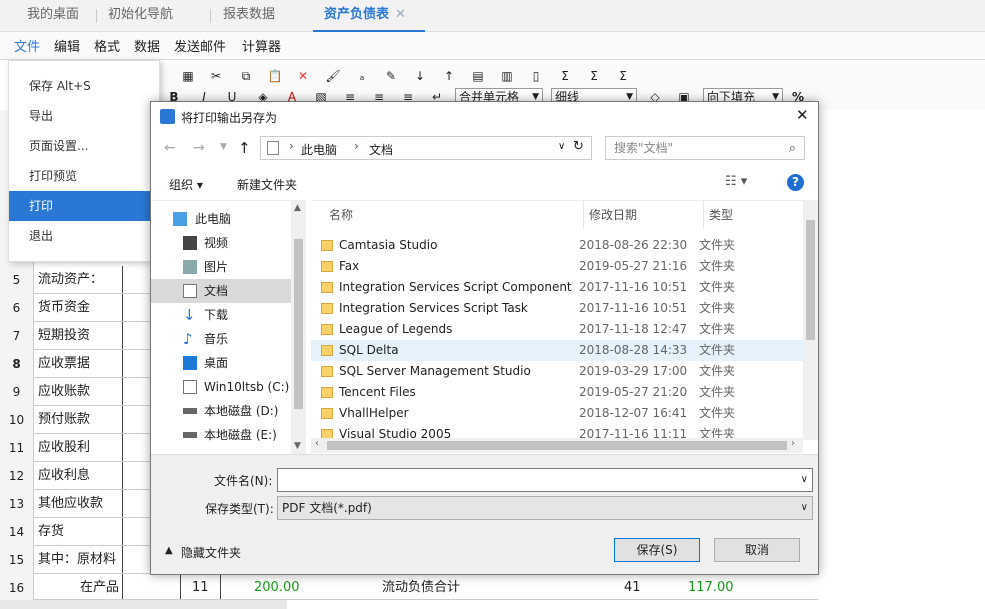 Image resolution: width=985 pixels, height=609 pixels. I want to click on breadcrumb-this-pc: 此电脑, so click(319, 149).